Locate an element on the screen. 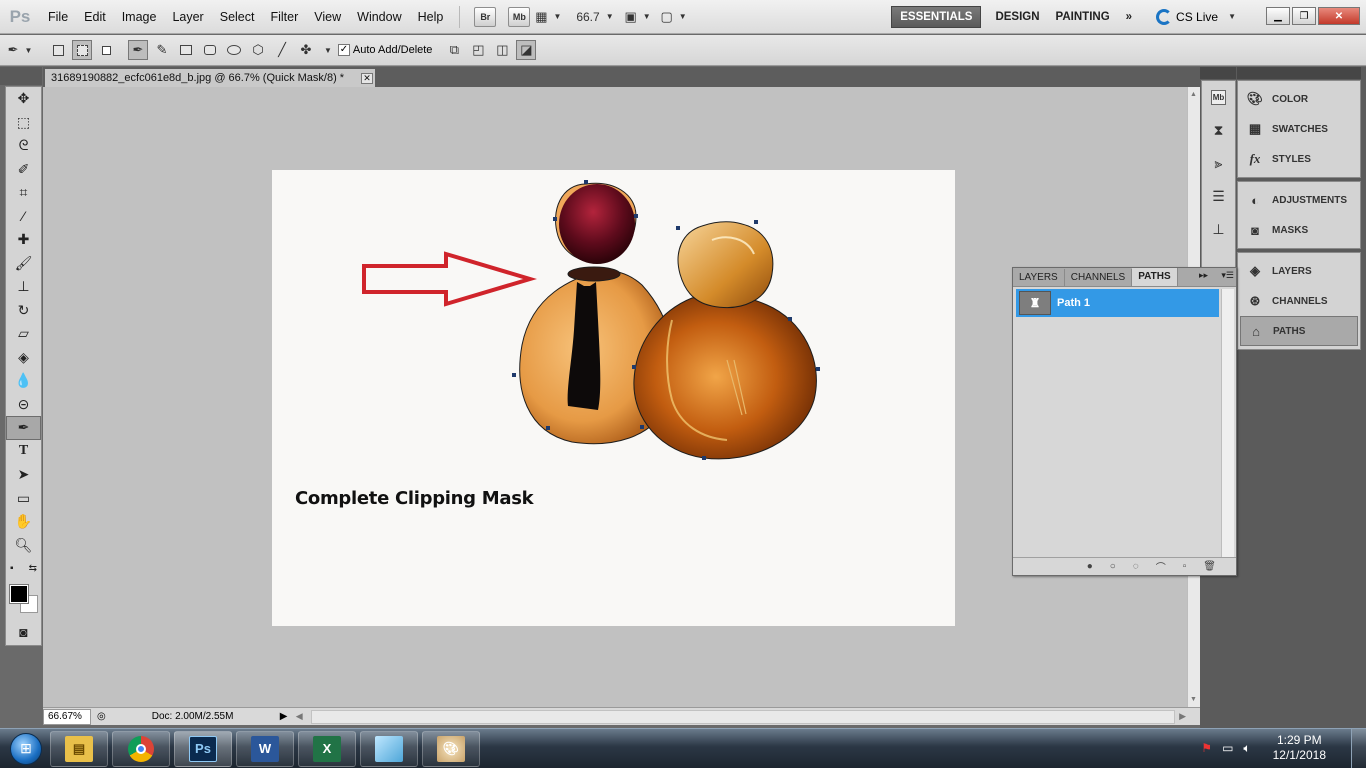 The image size is (1366, 768). workspace-more-button: » is located at coordinates (1129, 17).